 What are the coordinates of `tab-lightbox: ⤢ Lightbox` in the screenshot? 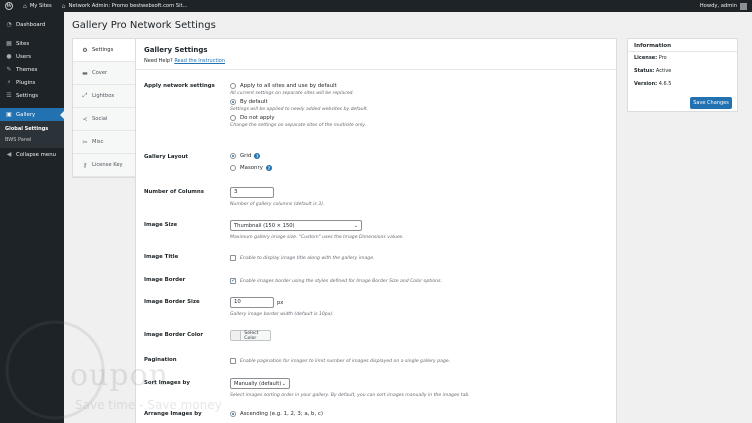 It's located at (104, 96).